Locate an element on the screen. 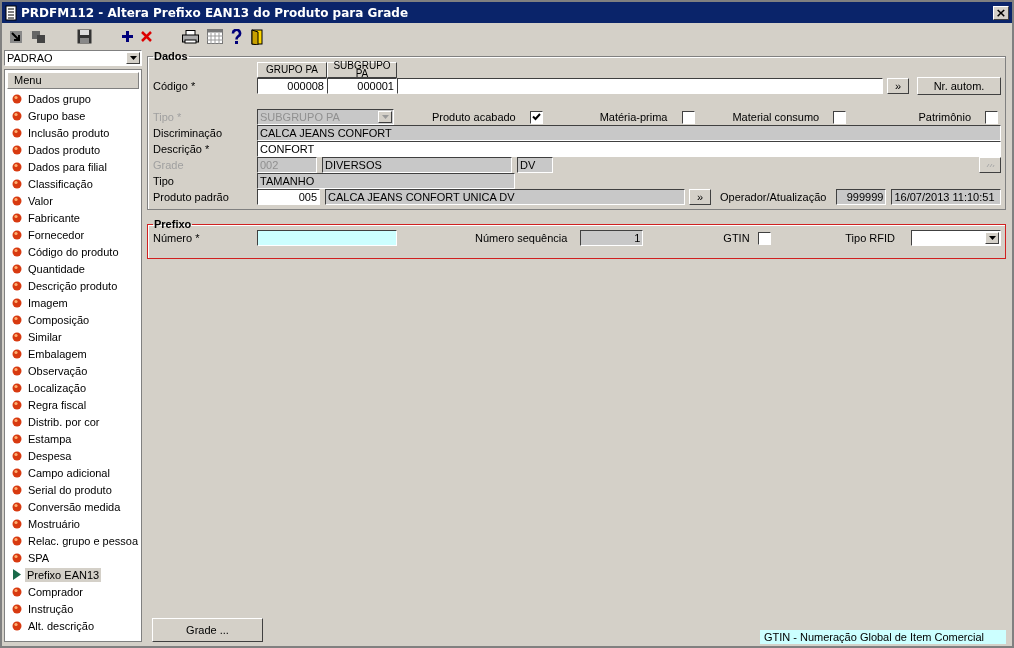 The width and height of the screenshot is (1014, 648). menu-item: Observação is located at coordinates (58, 370).